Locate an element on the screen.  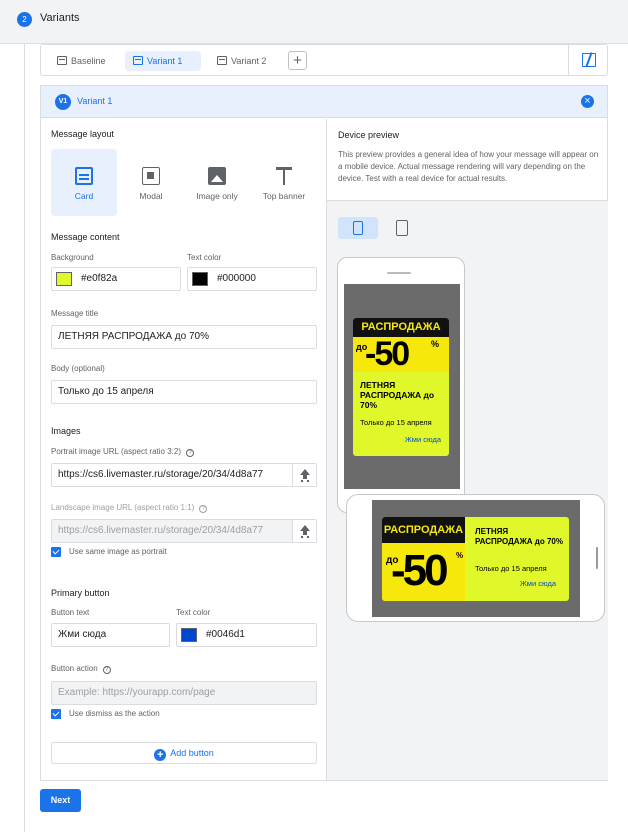
next-button: Next is located at coordinates (60, 800).